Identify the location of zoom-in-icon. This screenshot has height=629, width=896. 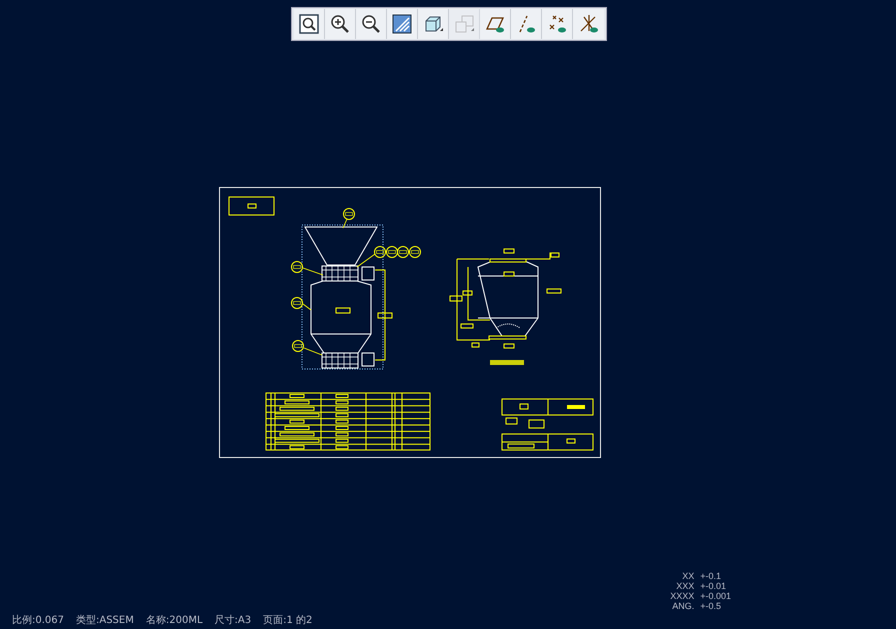
(340, 24).